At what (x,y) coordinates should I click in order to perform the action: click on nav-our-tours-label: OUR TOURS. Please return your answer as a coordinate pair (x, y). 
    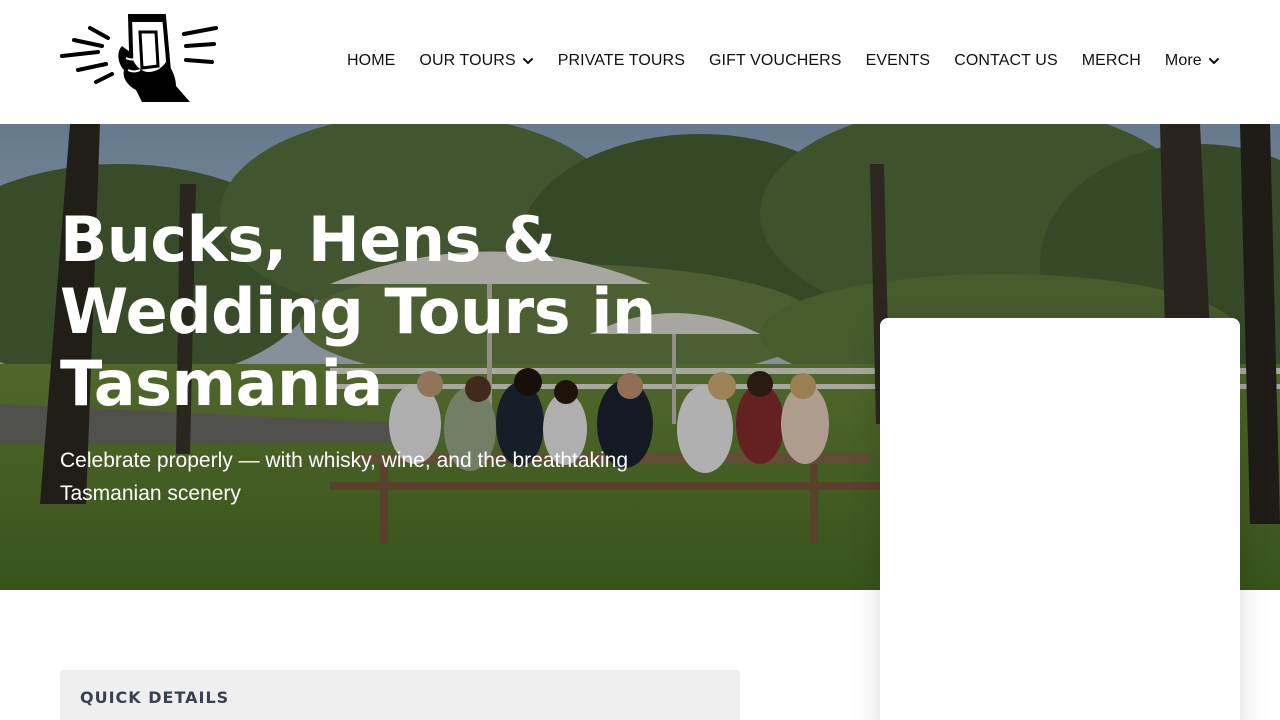
    Looking at the image, I should click on (467, 60).